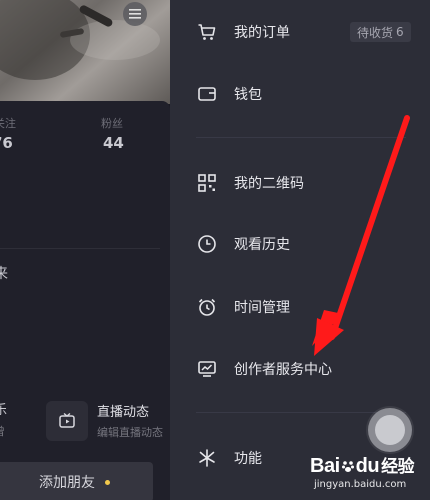 This screenshot has width=430, height=500. Describe the element at coordinates (360, 484) in the screenshot. I see `watermark-url: jingyan.baidu.com` at that location.